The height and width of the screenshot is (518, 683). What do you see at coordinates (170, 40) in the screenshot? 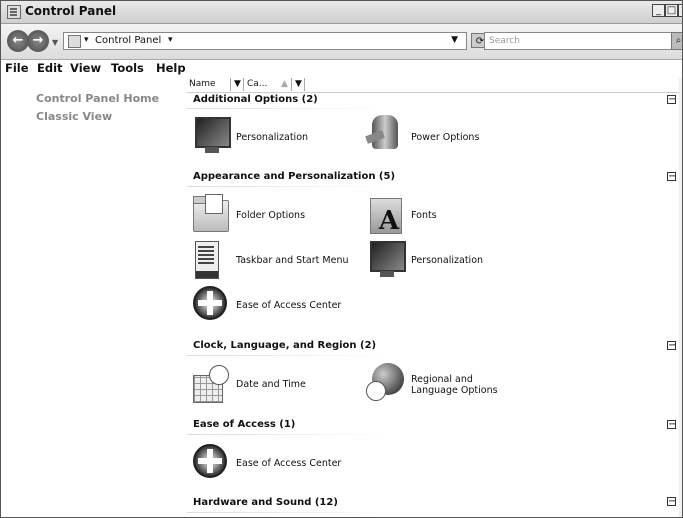
I see `breadcrumb-chevron-down-icon: ▾` at bounding box center [170, 40].